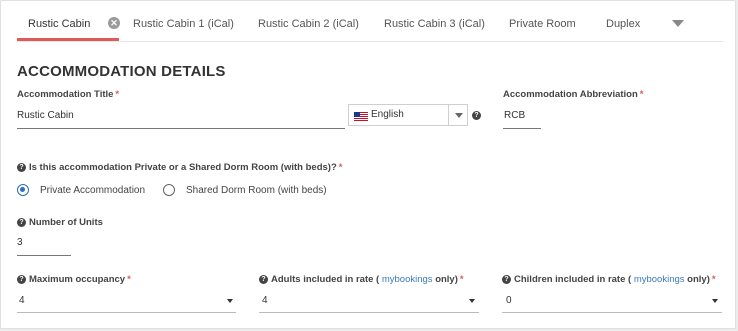 This screenshot has width=738, height=331. Describe the element at coordinates (265, 300) in the screenshot. I see `adults-included-select: 4` at that location.